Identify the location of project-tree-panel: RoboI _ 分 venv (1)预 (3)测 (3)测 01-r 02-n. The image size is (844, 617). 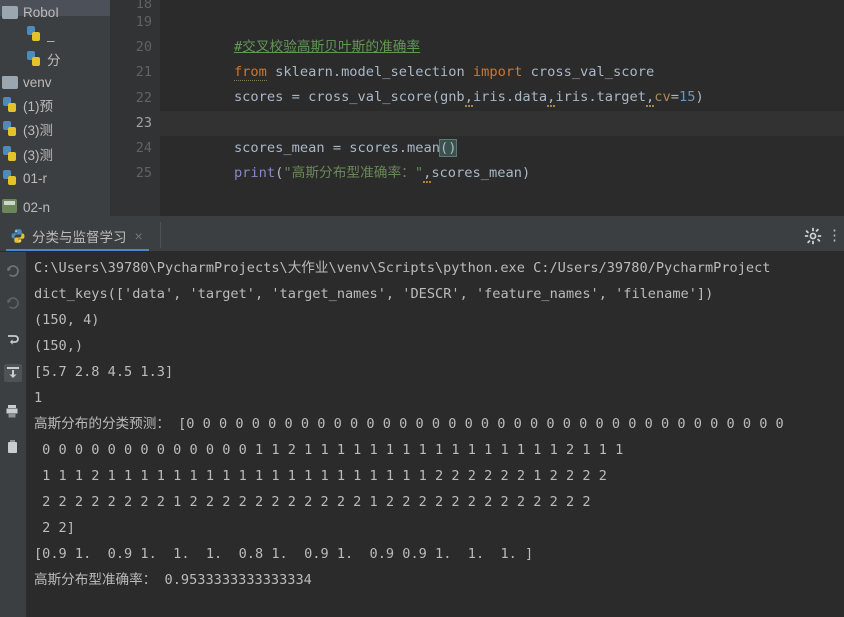
(55, 110).